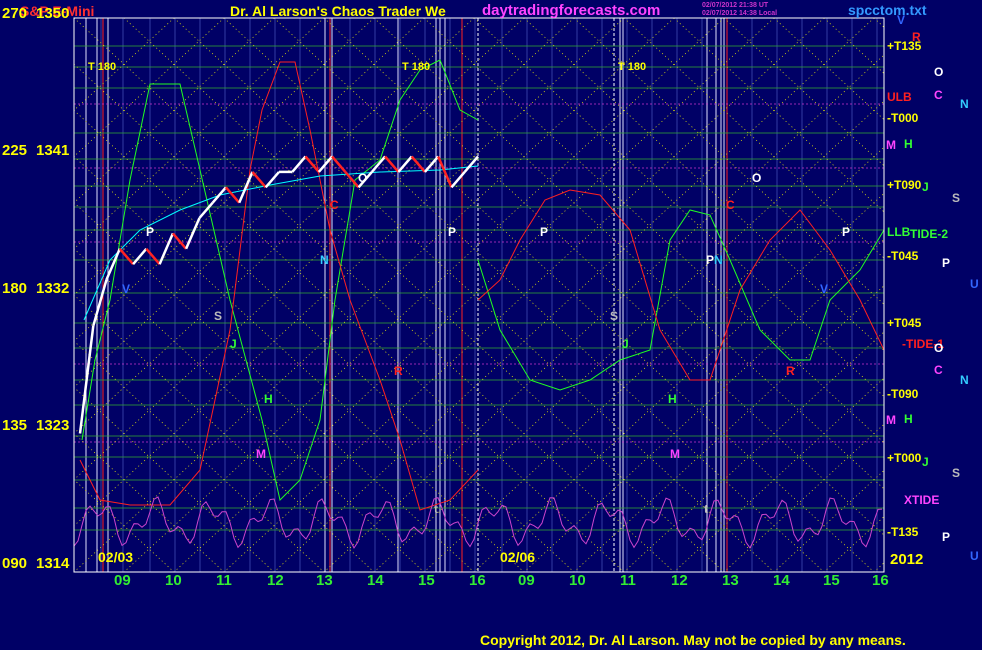 The image size is (982, 650). What do you see at coordinates (426, 580) in the screenshot?
I see `x-tick-label: 15` at bounding box center [426, 580].